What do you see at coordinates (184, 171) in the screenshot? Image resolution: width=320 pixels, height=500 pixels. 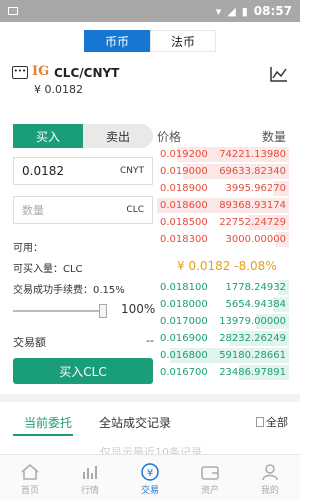 I see `ask-price: 0.019000` at bounding box center [184, 171].